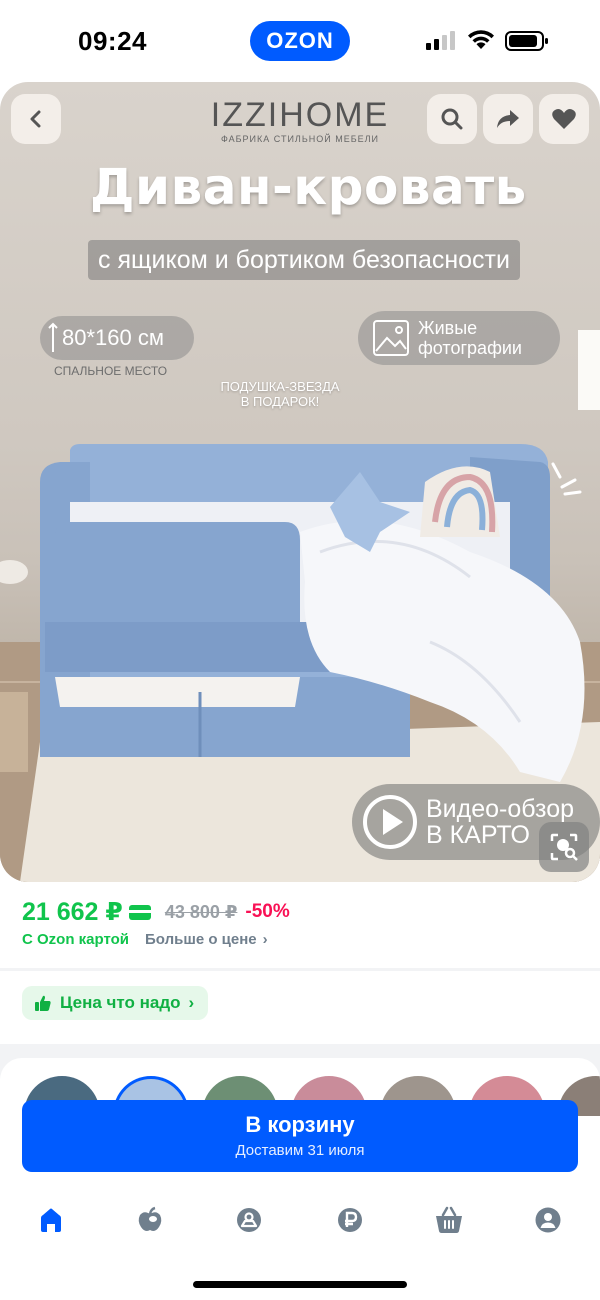  I want to click on favorite-button, so click(564, 119).